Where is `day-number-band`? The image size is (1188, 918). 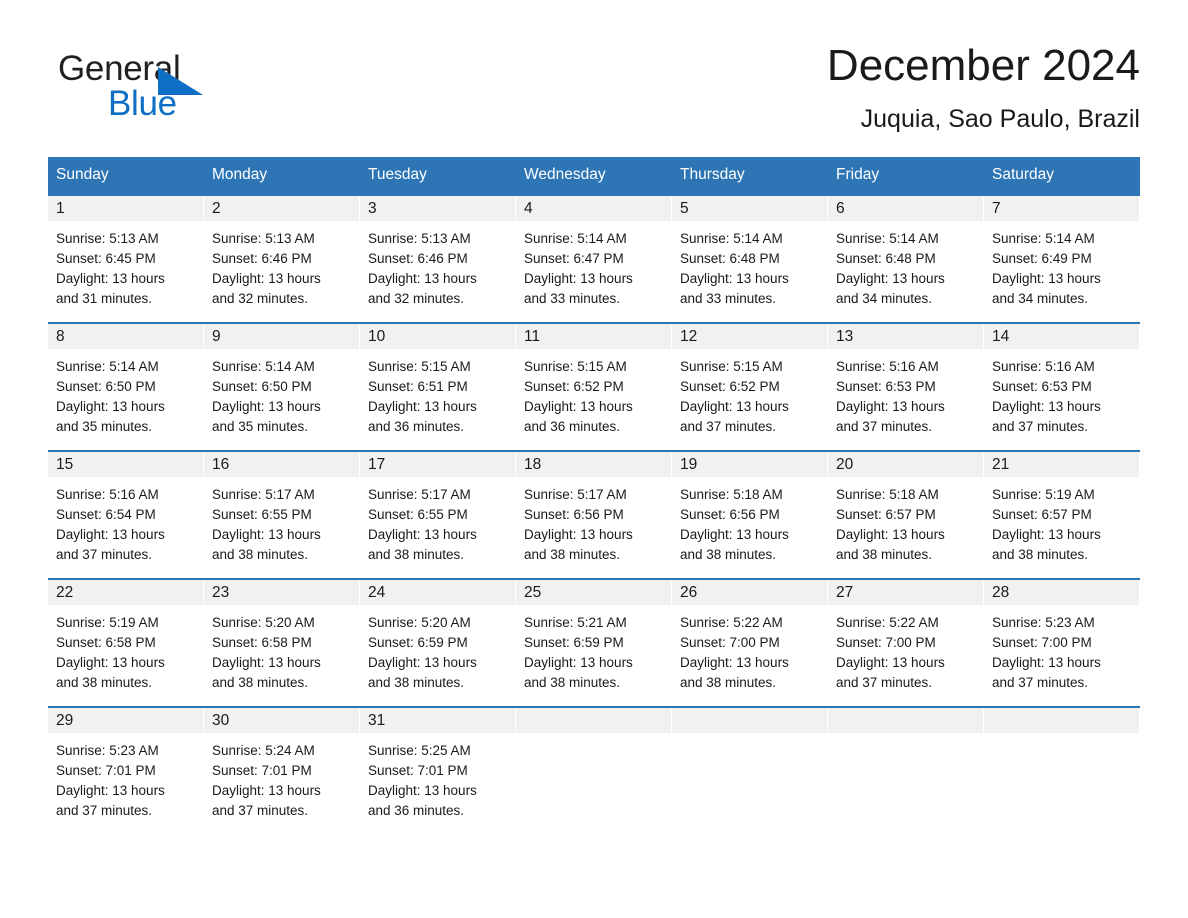 day-number-band is located at coordinates (906, 720).